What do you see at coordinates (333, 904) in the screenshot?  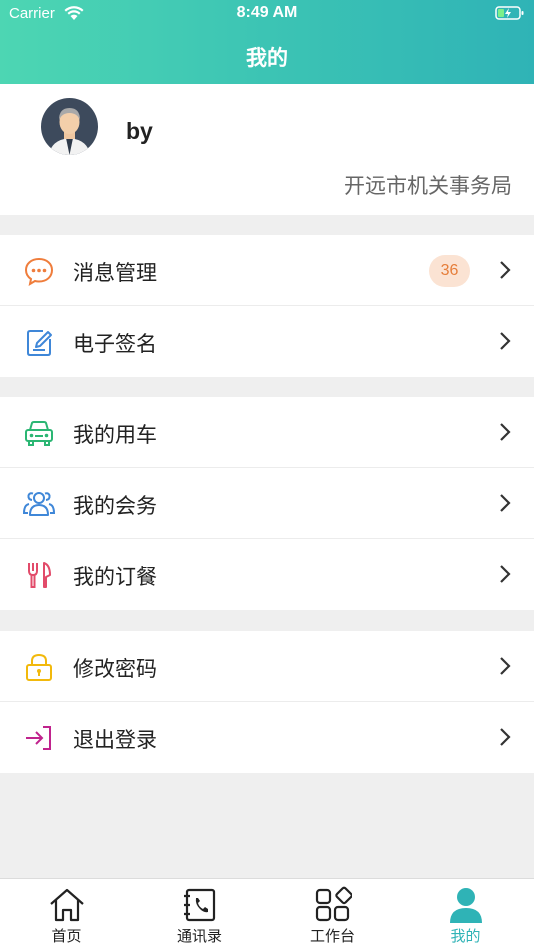 I see `apps-grid-icon` at bounding box center [333, 904].